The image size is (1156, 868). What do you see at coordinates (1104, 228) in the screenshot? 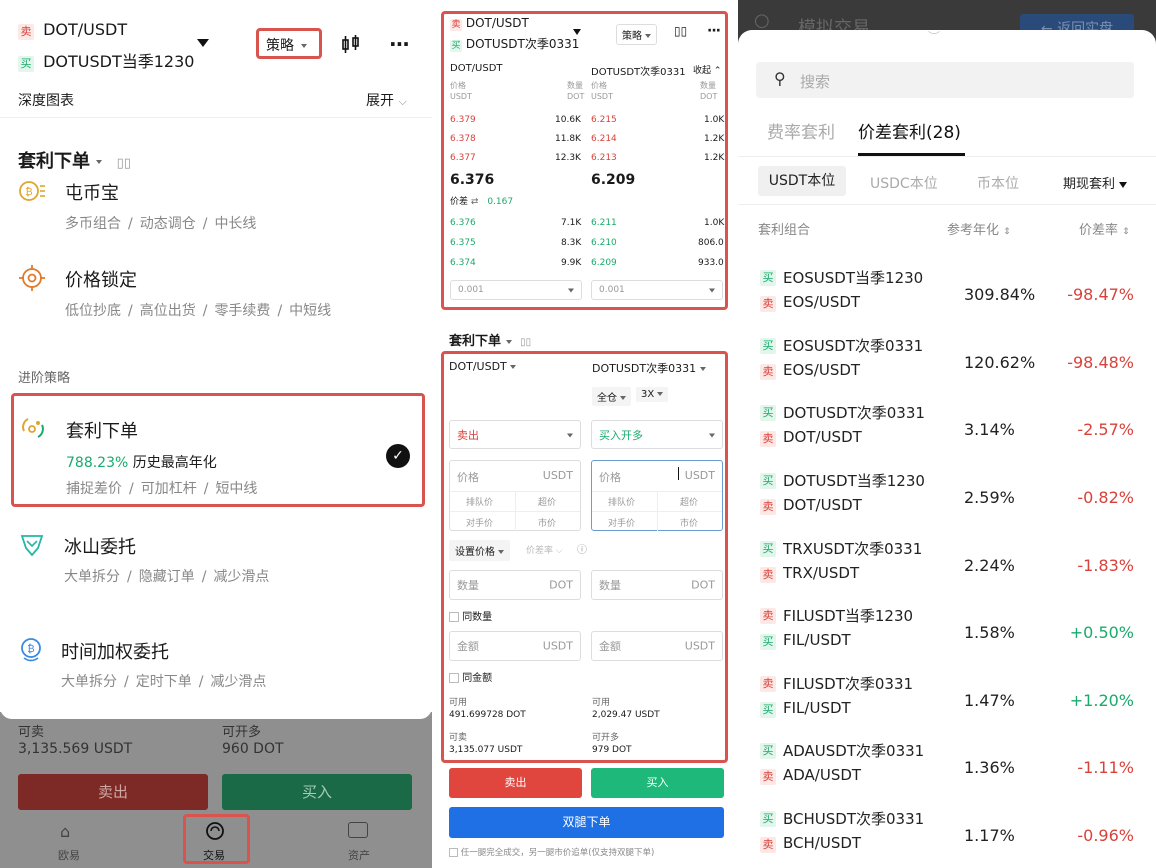
I see `col-rate: 价差率 ⇕` at bounding box center [1104, 228].